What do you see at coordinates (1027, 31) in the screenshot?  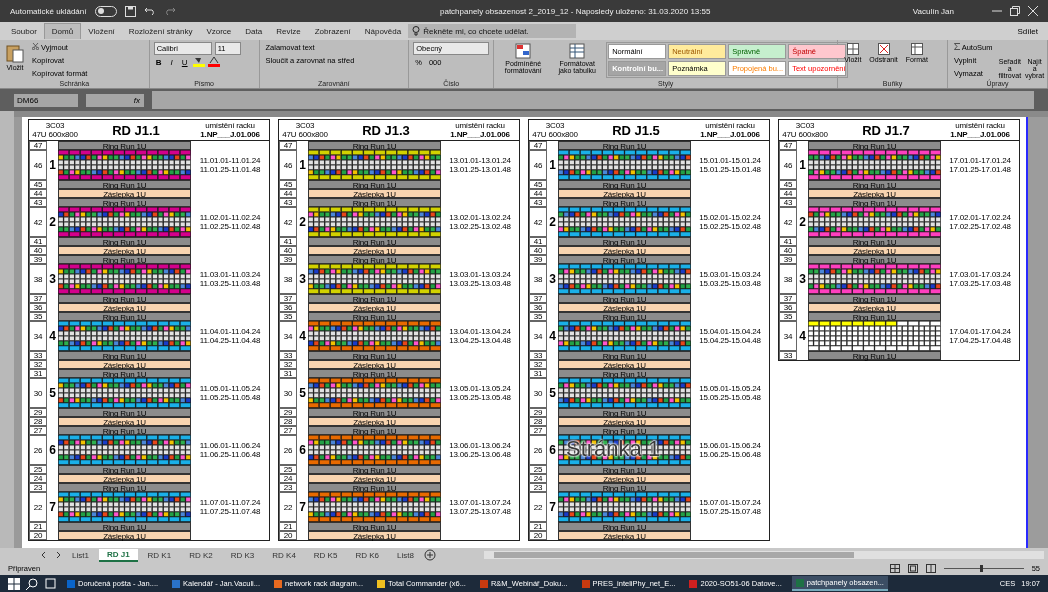 I see `share-button: Sdílet` at bounding box center [1027, 31].